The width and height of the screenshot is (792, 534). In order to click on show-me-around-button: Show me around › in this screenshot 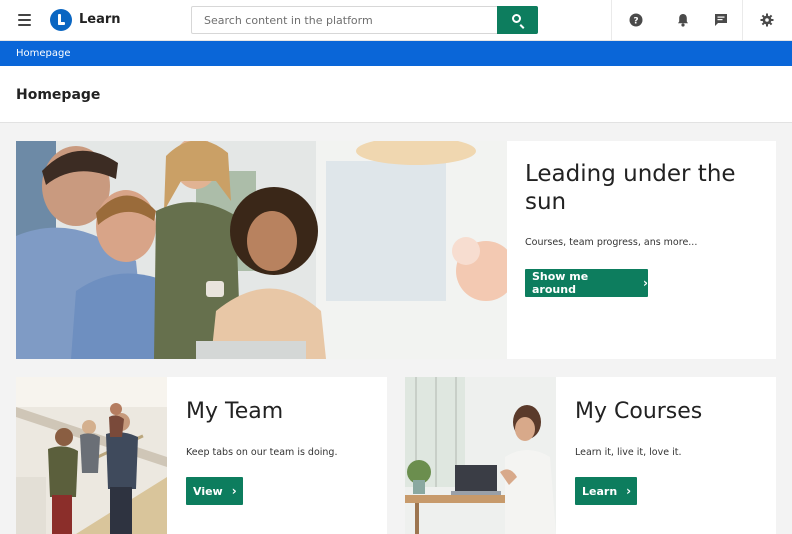, I will do `click(586, 283)`.